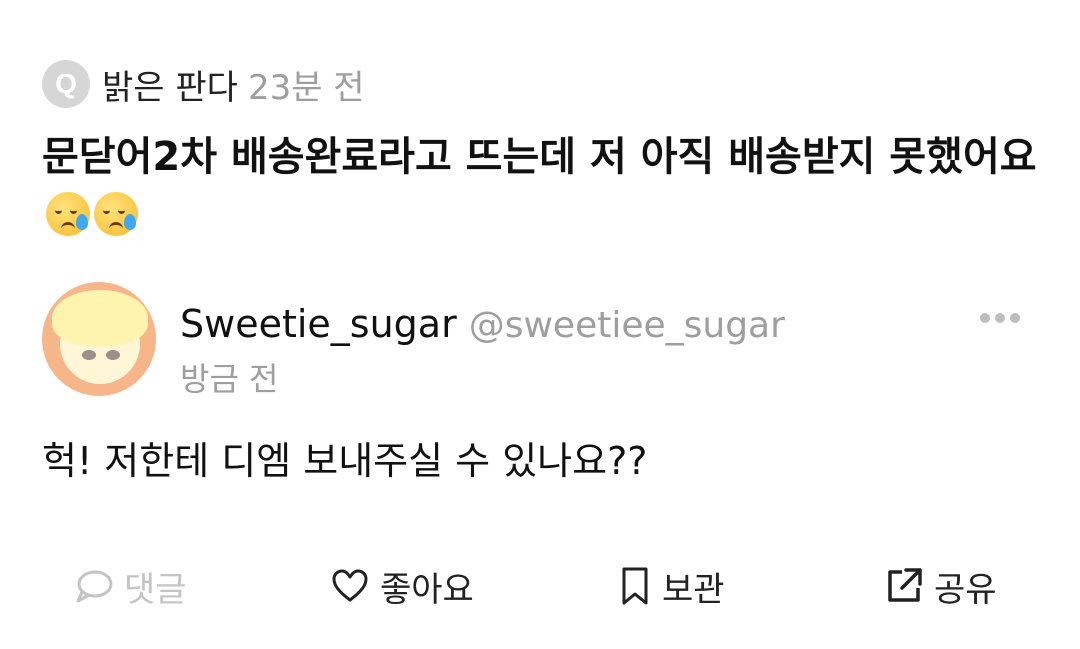 This screenshot has width=1080, height=649. What do you see at coordinates (693, 589) in the screenshot?
I see `save-label: 보관` at bounding box center [693, 589].